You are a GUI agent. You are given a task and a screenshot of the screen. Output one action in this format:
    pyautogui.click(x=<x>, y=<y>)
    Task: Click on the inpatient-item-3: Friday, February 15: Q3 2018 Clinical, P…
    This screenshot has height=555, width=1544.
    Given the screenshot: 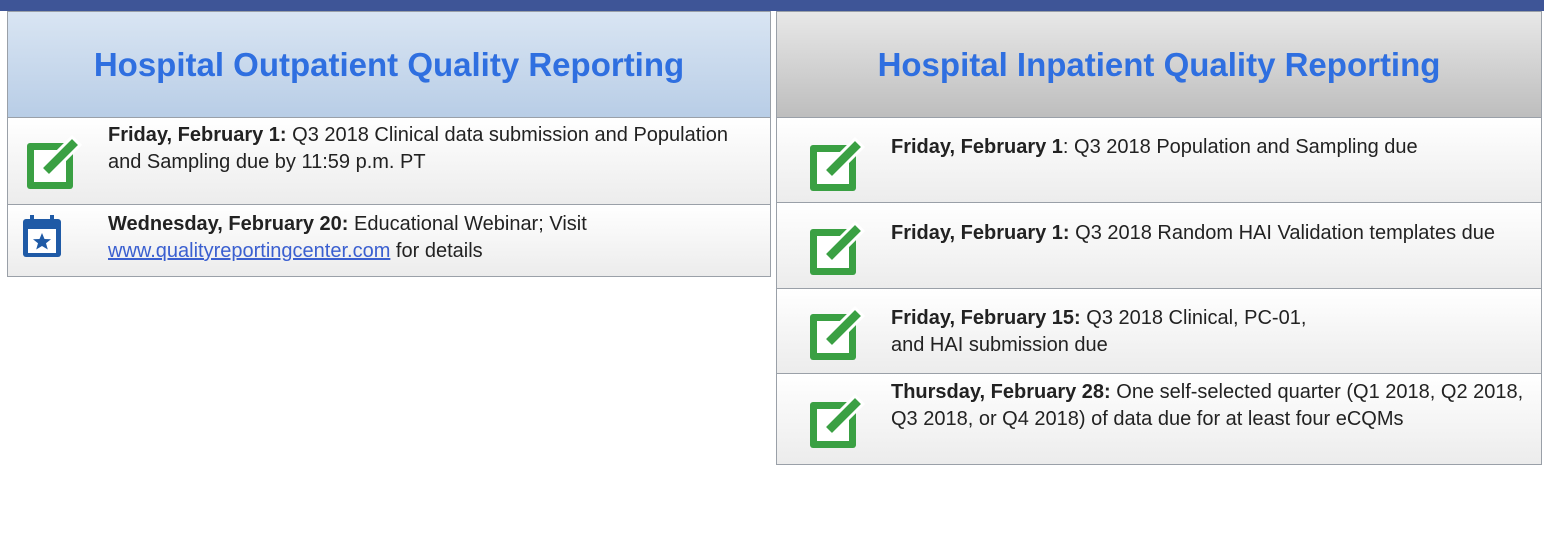 What is the action you would take?
    pyautogui.click(x=1159, y=331)
    